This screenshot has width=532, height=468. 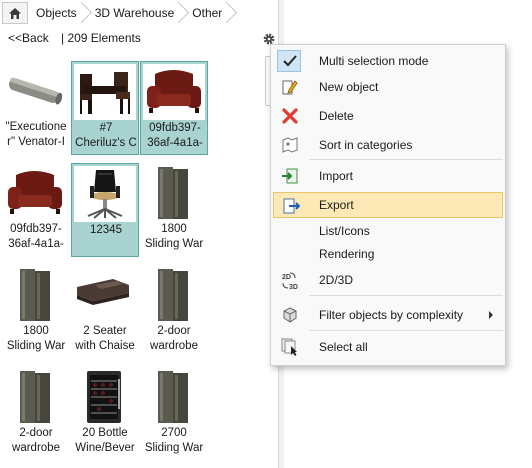 I want to click on object-caption: 2 Seater with Chaise, so click(x=105, y=339).